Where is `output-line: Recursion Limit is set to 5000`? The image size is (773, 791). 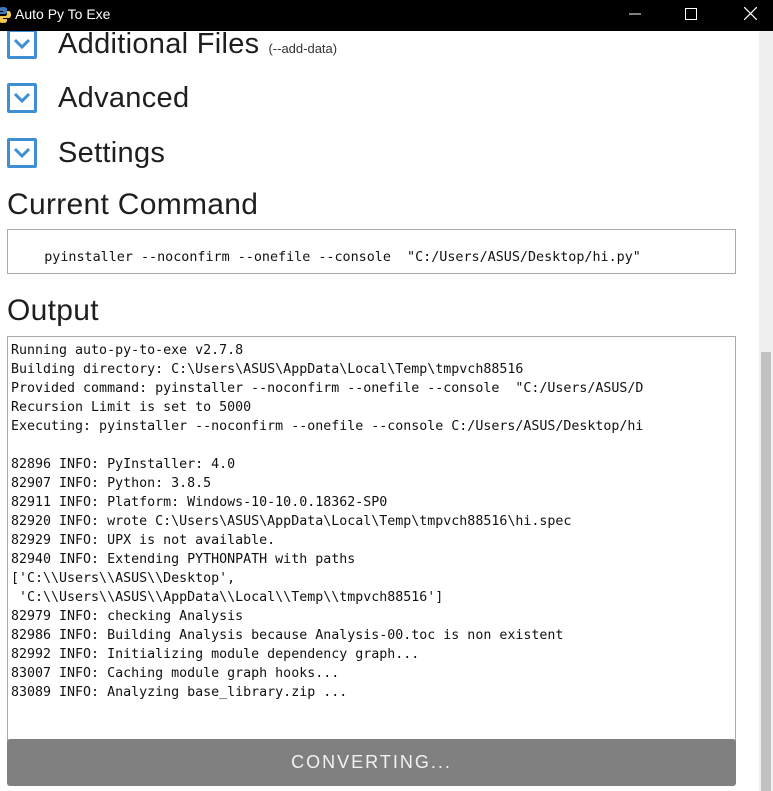
output-line: Recursion Limit is set to 5000 is located at coordinates (131, 407).